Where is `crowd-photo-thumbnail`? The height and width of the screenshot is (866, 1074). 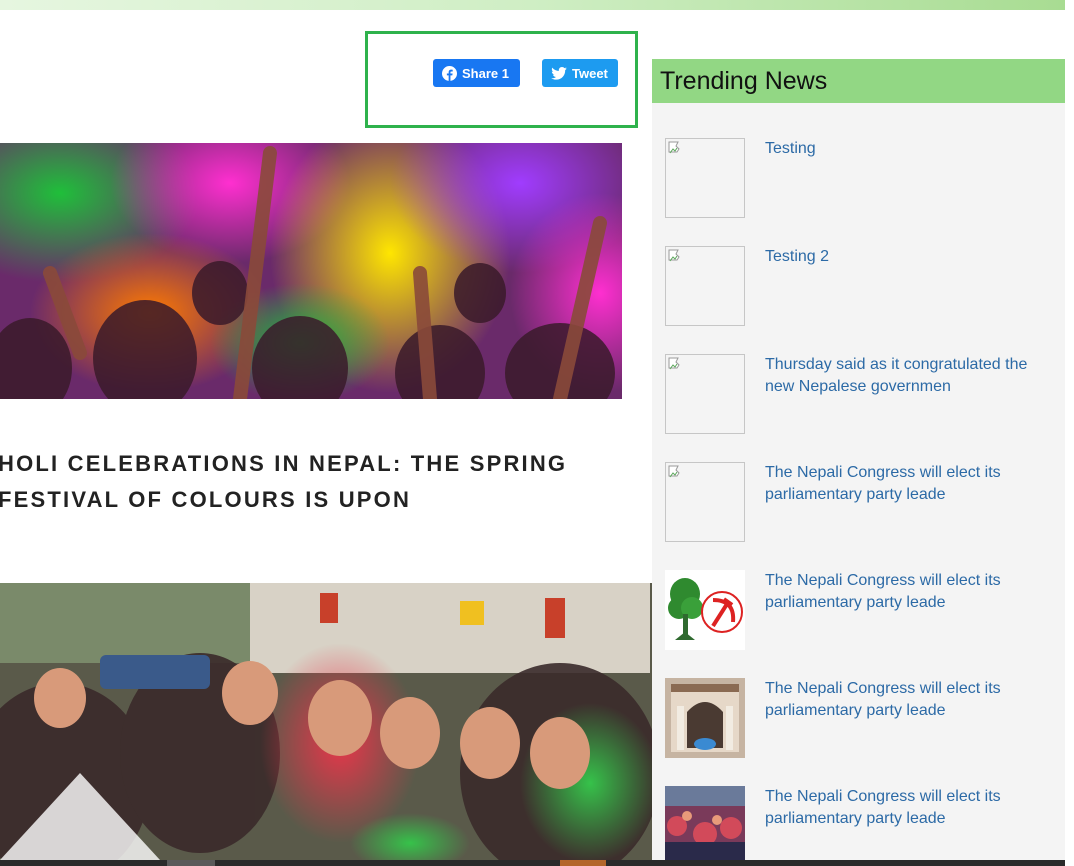 crowd-photo-thumbnail is located at coordinates (705, 826).